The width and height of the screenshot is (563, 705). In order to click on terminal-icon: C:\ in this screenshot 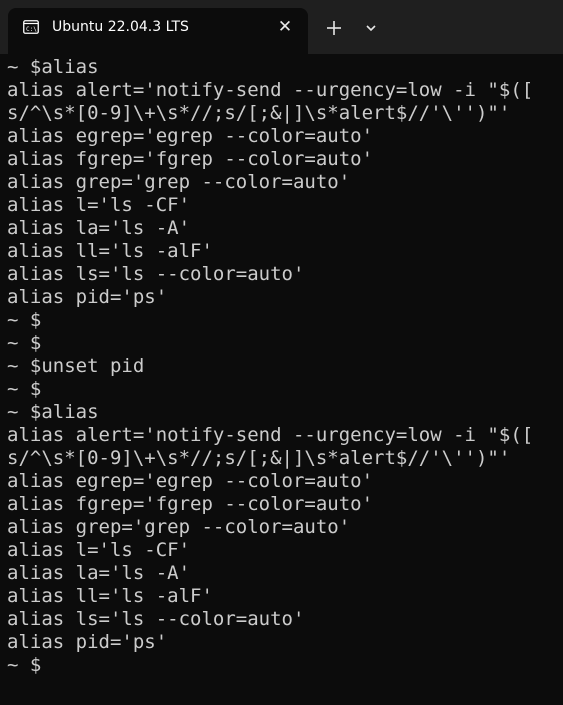, I will do `click(31, 27)`.